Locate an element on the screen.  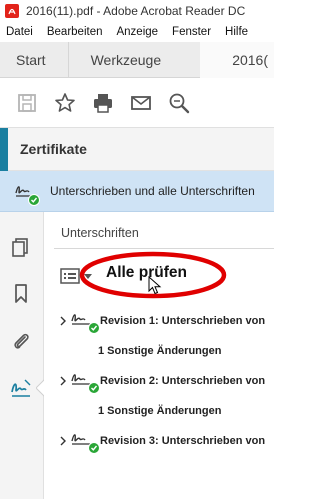
pages-icon is located at coordinates (21, 247).